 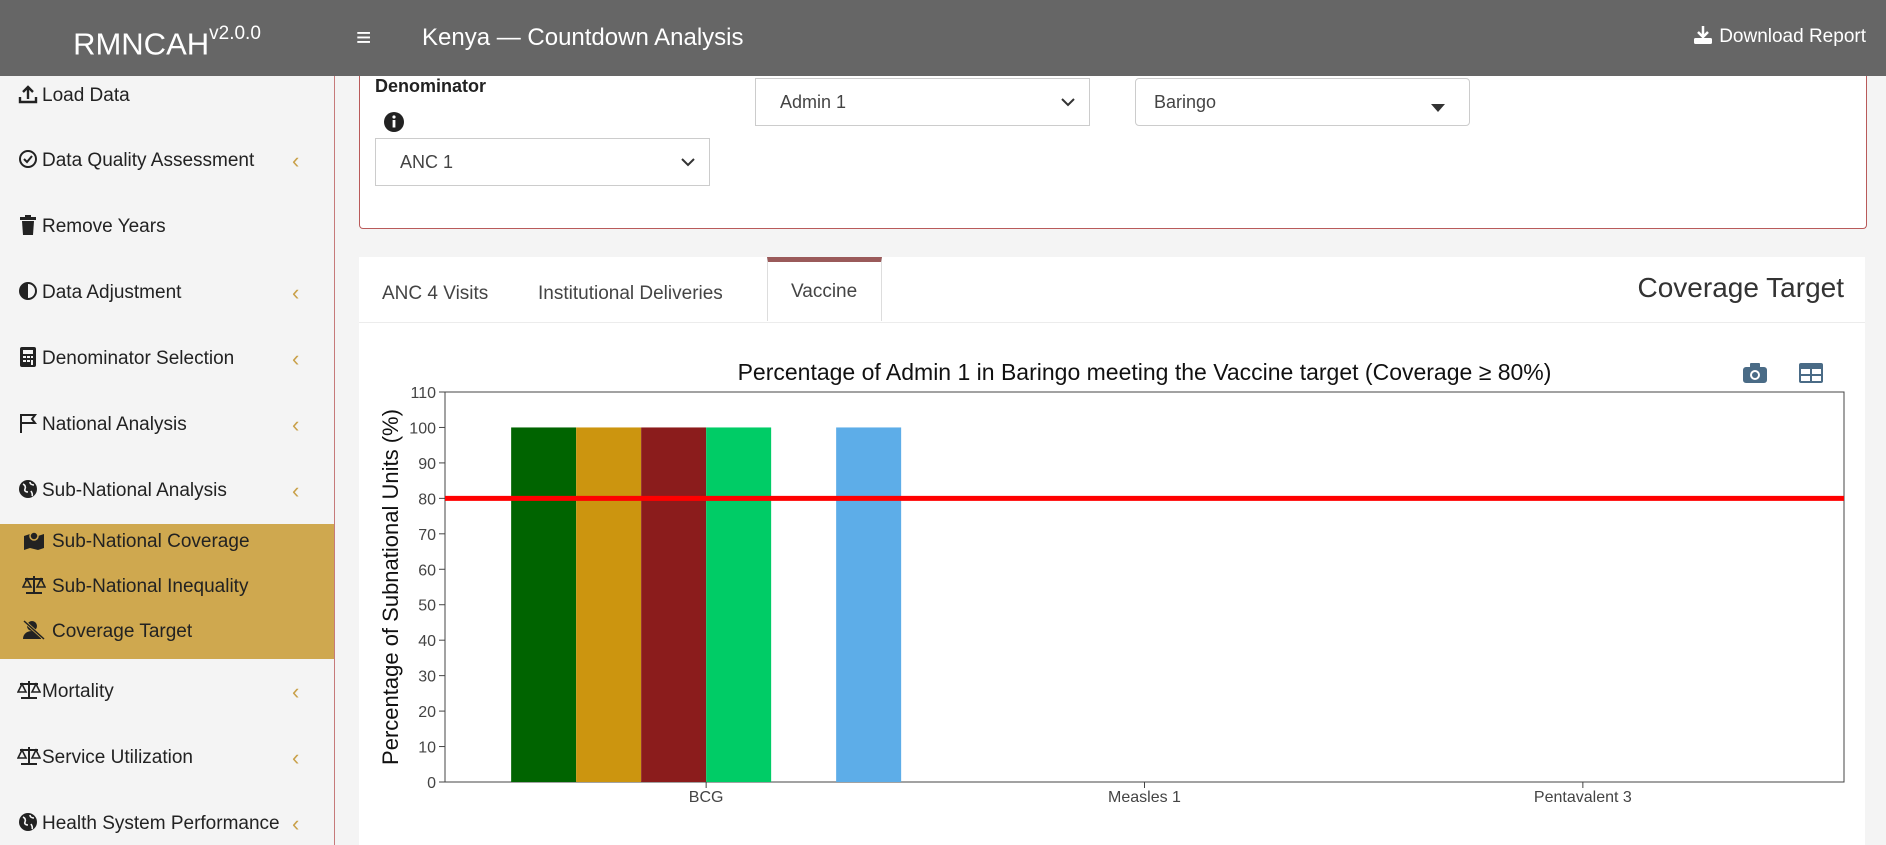 I want to click on sidebar-item-remove-years: Remove Years, so click(x=167, y=227).